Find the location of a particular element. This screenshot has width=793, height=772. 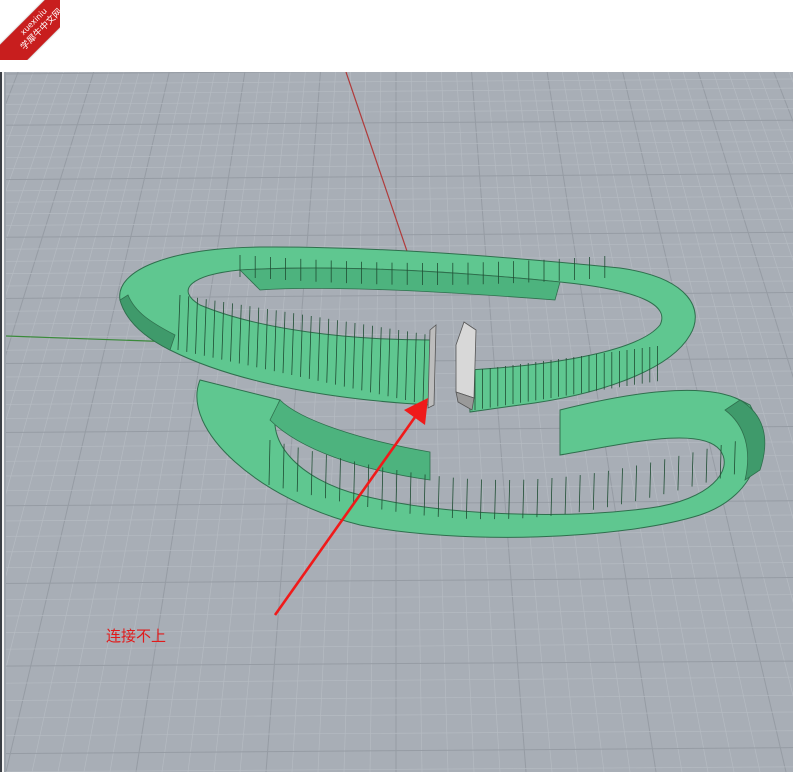

watermark-line1: xuexiniu is located at coordinates (33, 21).